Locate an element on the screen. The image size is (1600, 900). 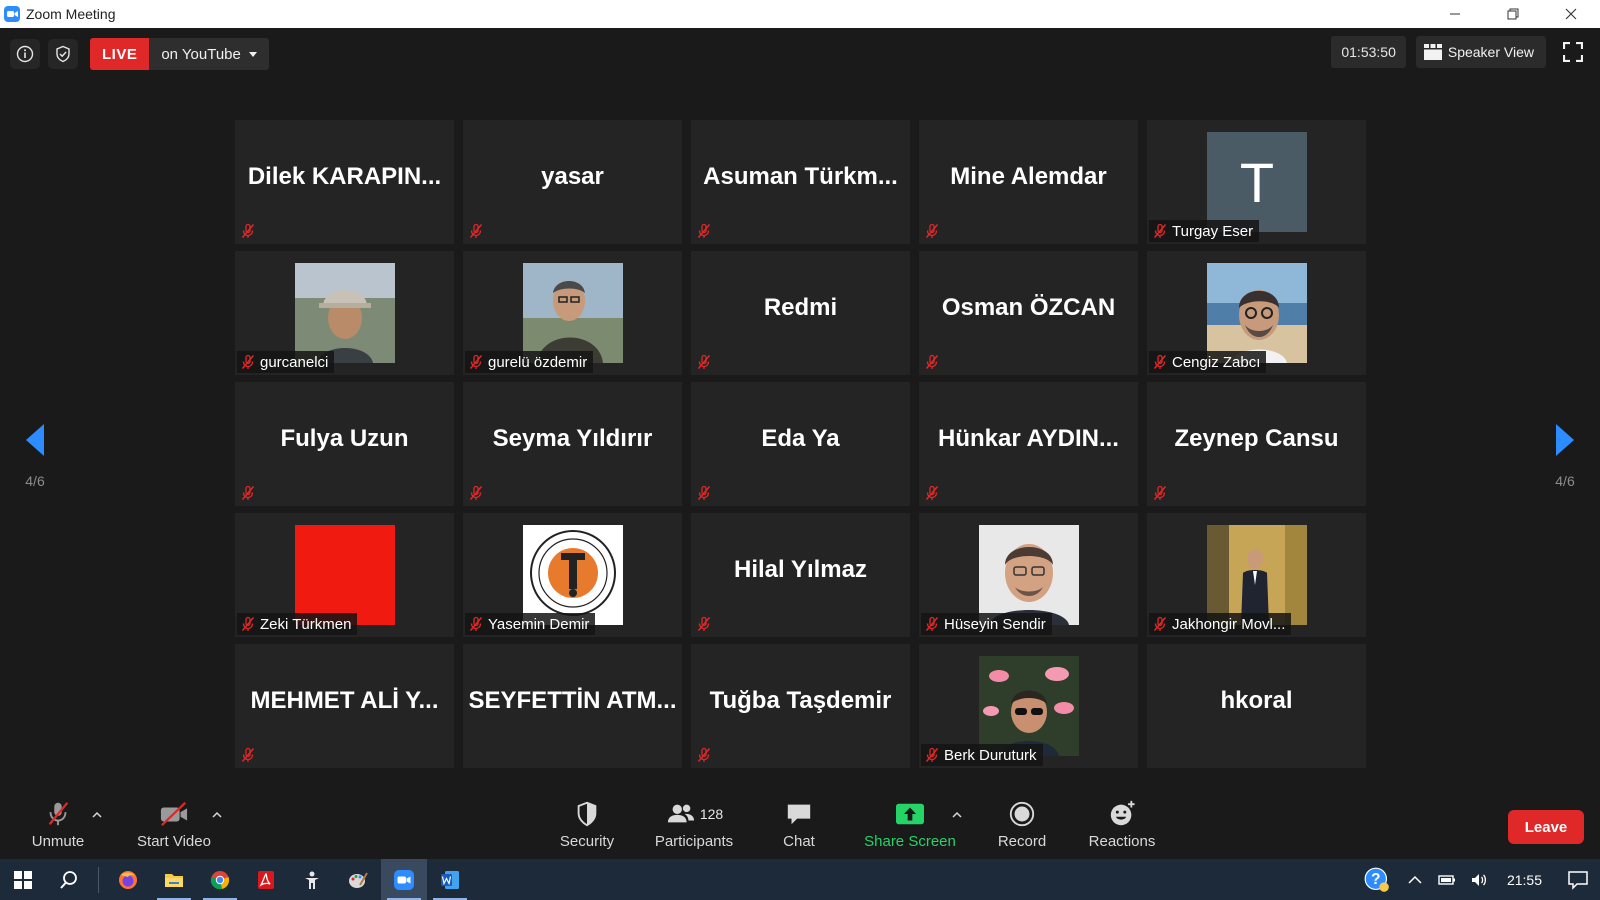
encryption-shield-button is located at coordinates (63, 54).